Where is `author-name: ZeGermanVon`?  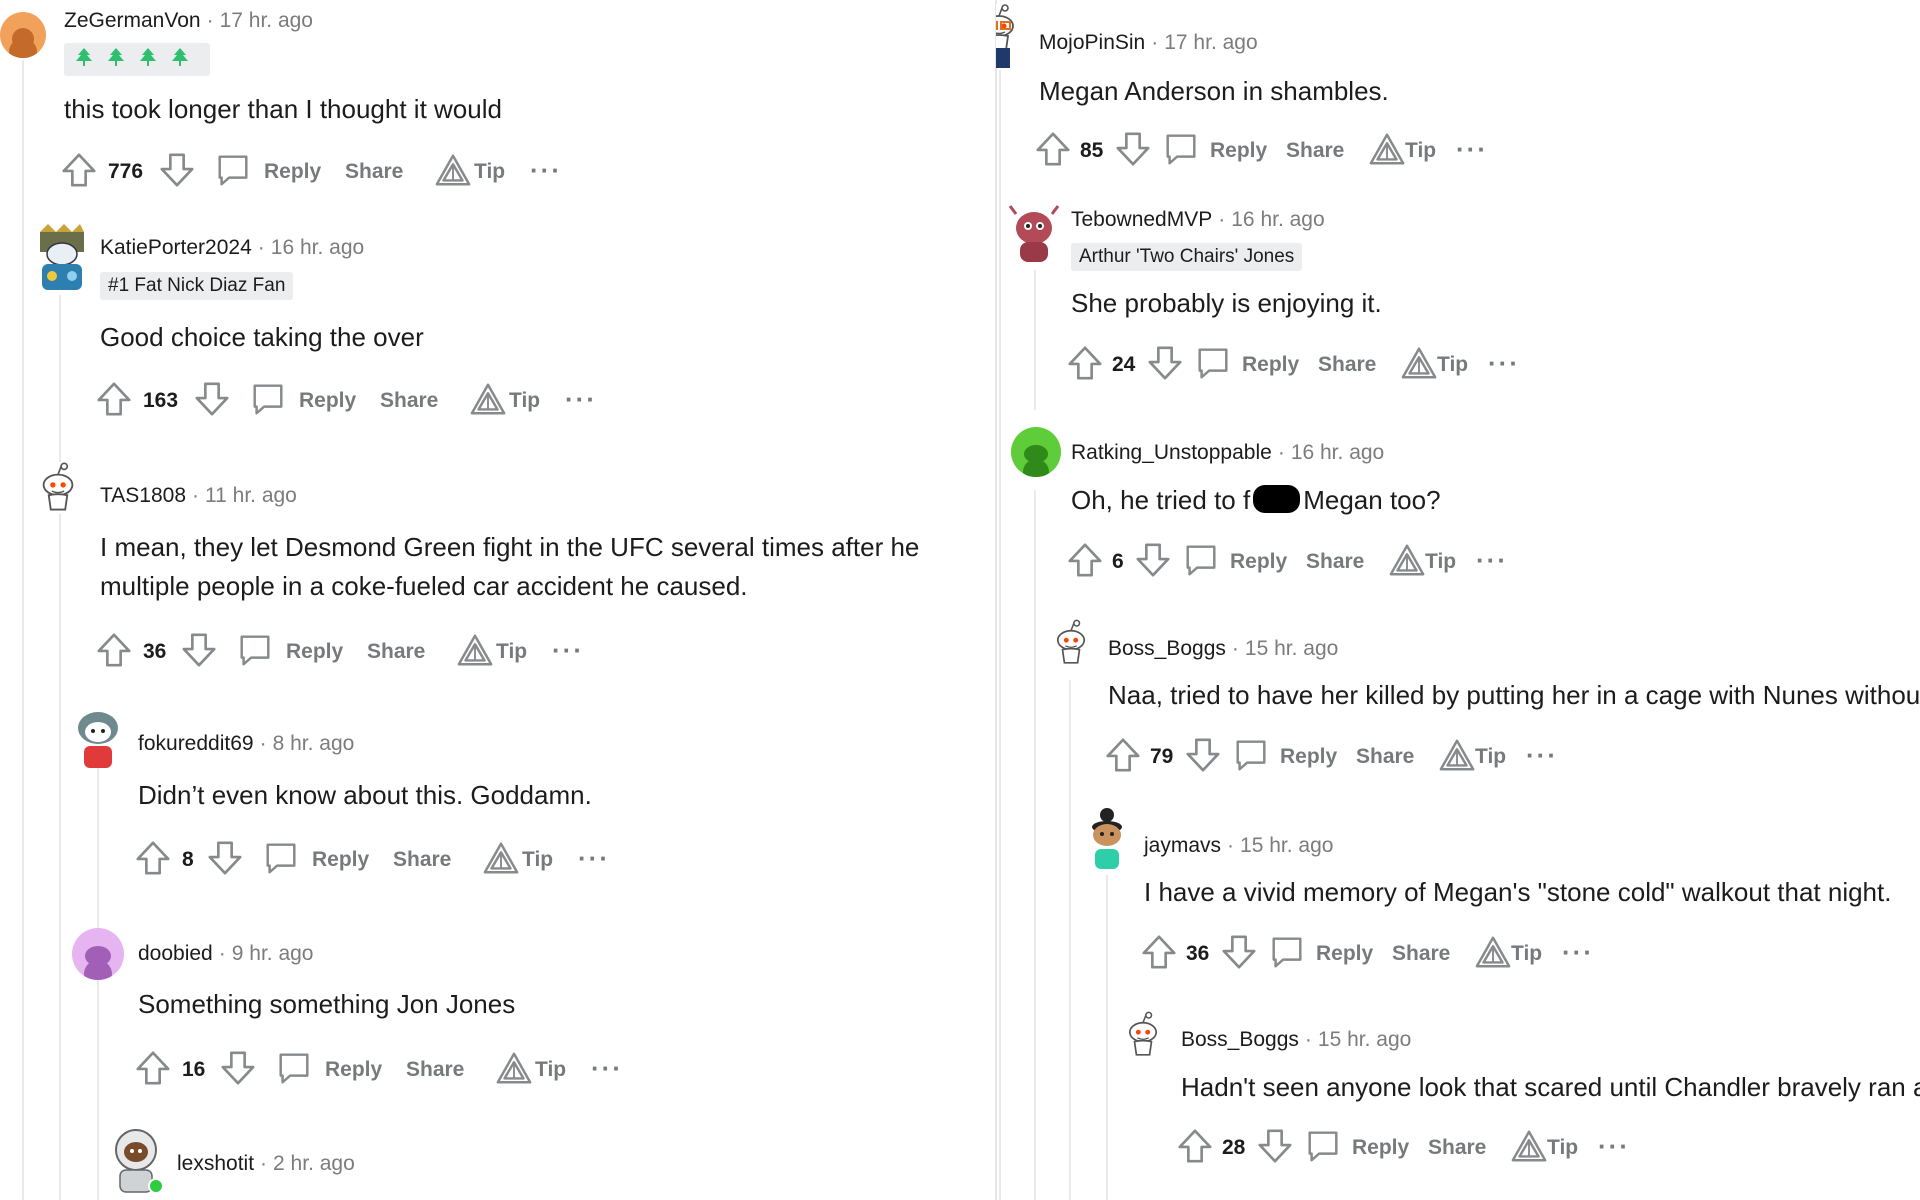
author-name: ZeGermanVon is located at coordinates (132, 20).